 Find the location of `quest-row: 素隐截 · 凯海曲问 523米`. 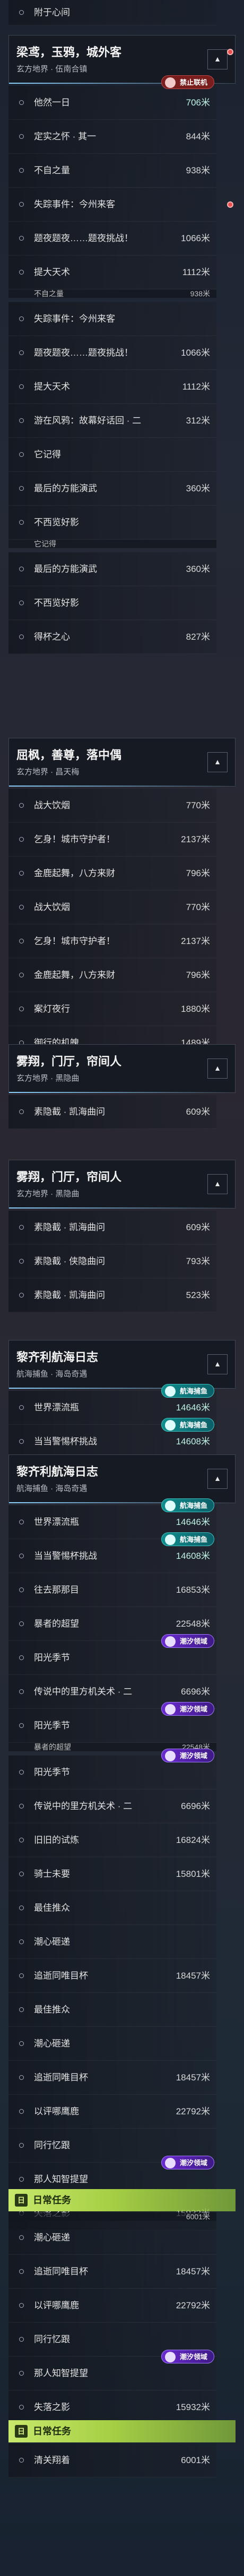

quest-row: 素隐截 · 凯海曲问 523米 is located at coordinates (112, 1295).